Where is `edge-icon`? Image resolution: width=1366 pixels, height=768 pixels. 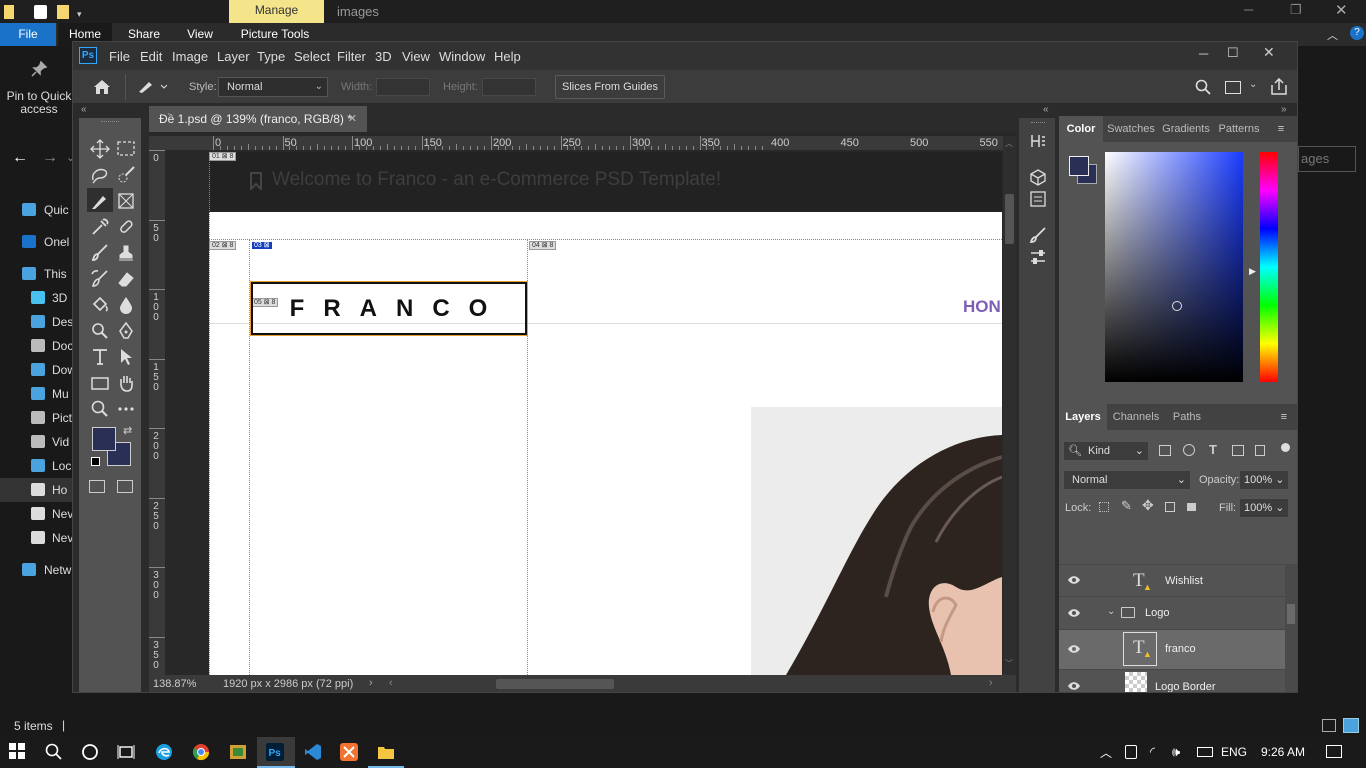
edge-icon is located at coordinates (164, 752).